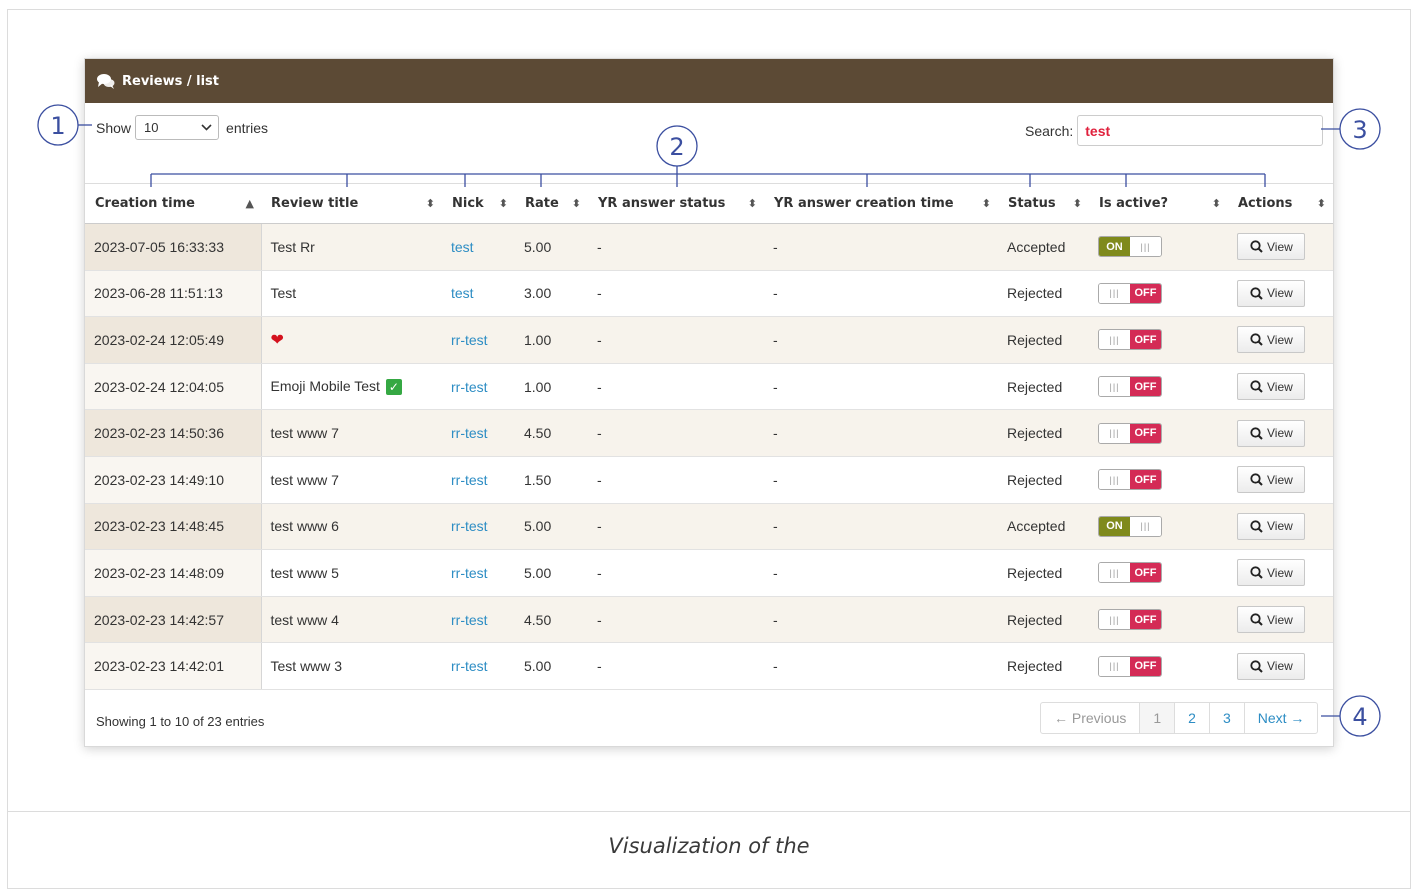 The height and width of the screenshot is (889, 1416). What do you see at coordinates (676, 147) in the screenshot?
I see `callout-2: 2` at bounding box center [676, 147].